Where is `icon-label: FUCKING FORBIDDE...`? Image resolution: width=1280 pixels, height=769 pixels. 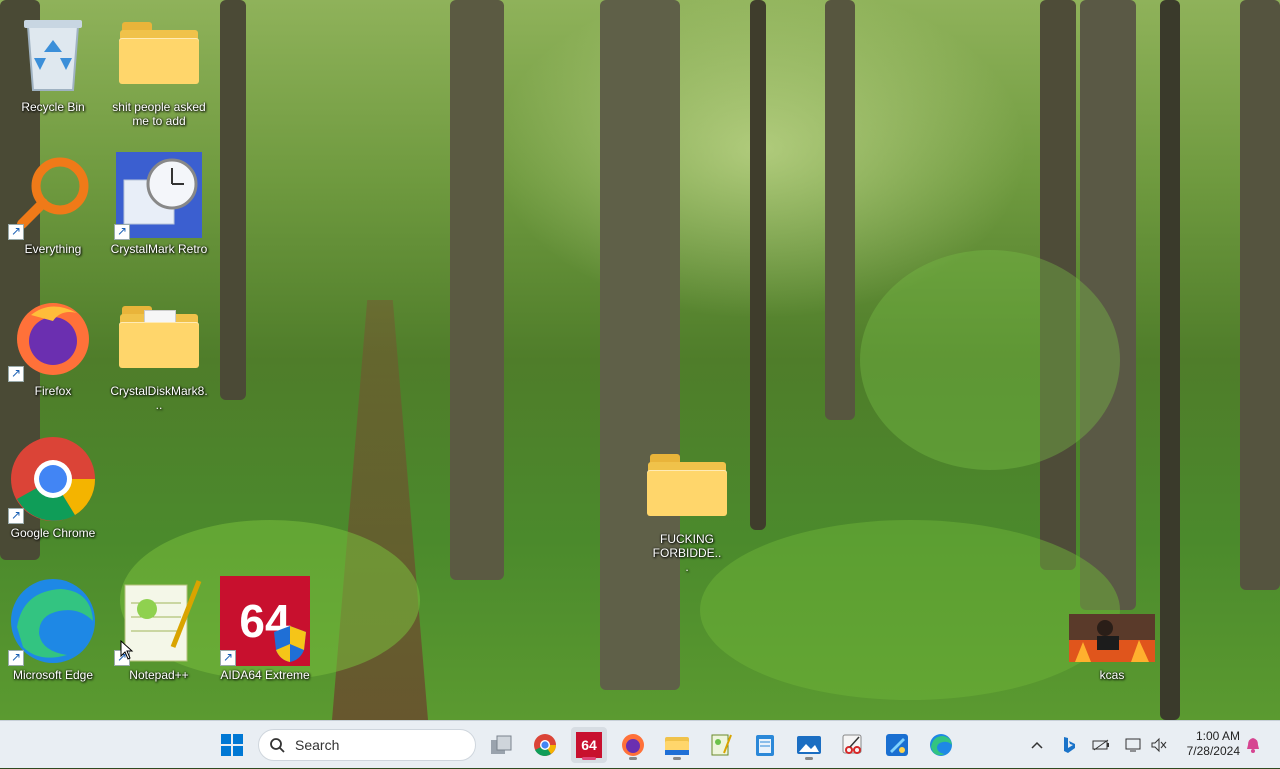 icon-label: FUCKING FORBIDDE... is located at coordinates (687, 553).